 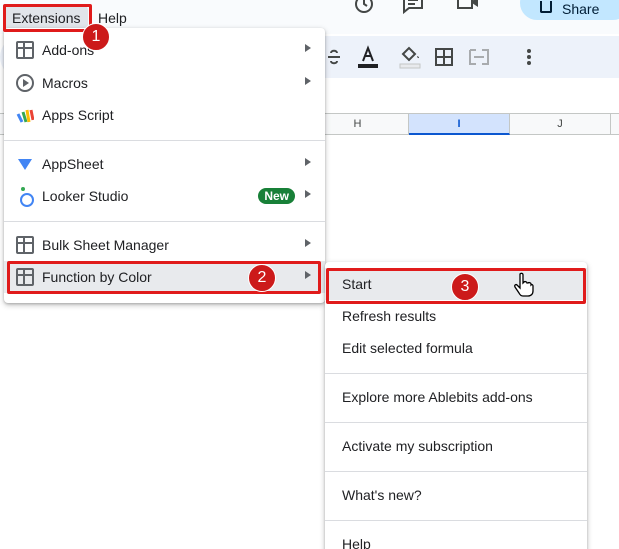 I want to click on step-badge-2: 2, so click(x=262, y=278).